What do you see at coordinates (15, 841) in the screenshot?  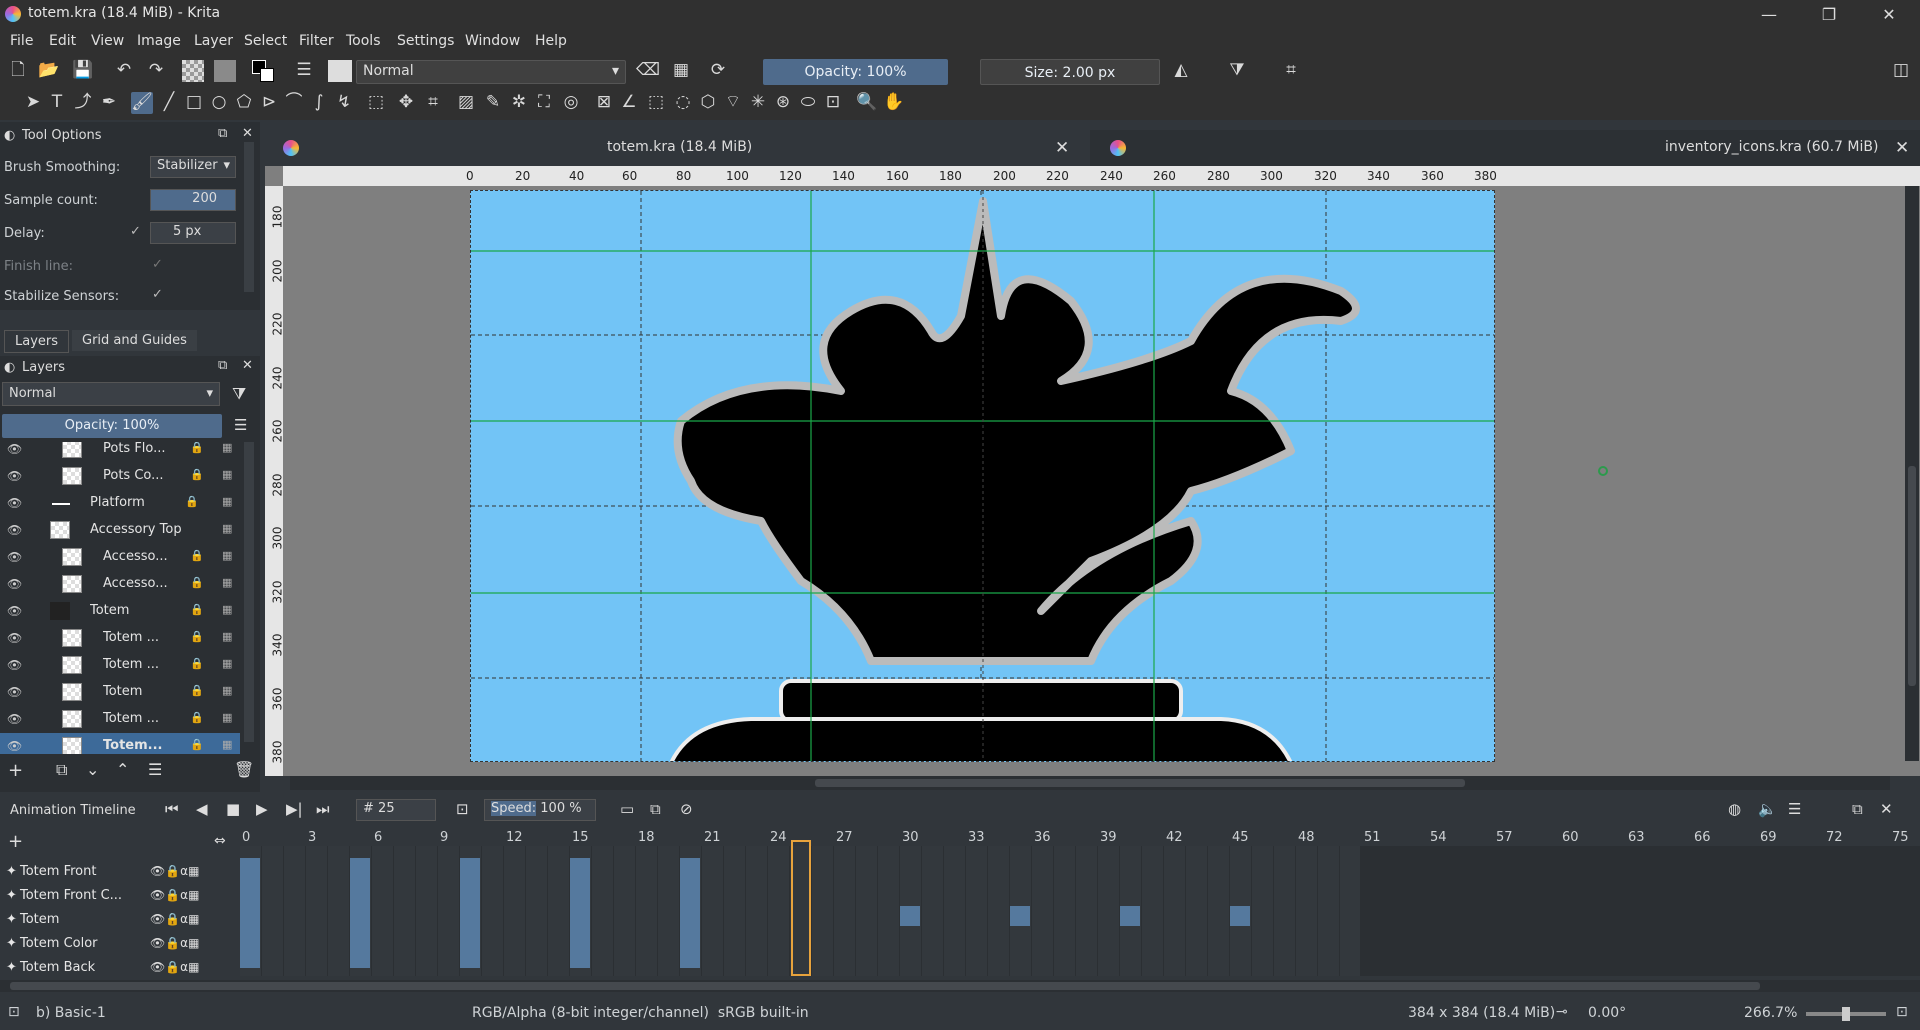 I see `add-track-icon: +` at bounding box center [15, 841].